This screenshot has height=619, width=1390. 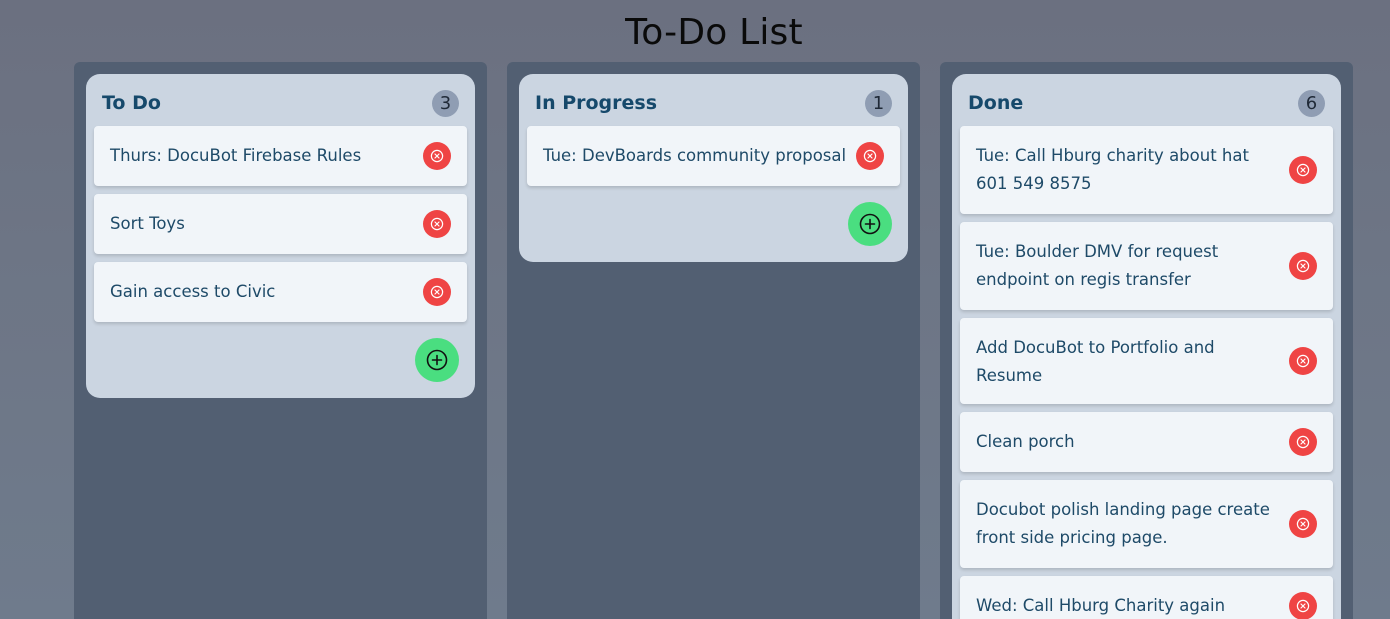 I want to click on task-card: Tue: DevBoards community proposal, so click(x=713, y=156).